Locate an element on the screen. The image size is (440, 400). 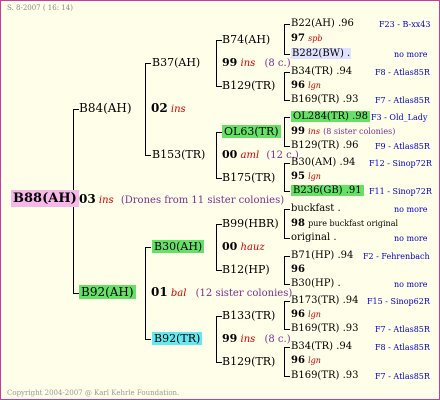
gen4-2-bot-origin: F7 - Atlas85R is located at coordinates (402, 100).